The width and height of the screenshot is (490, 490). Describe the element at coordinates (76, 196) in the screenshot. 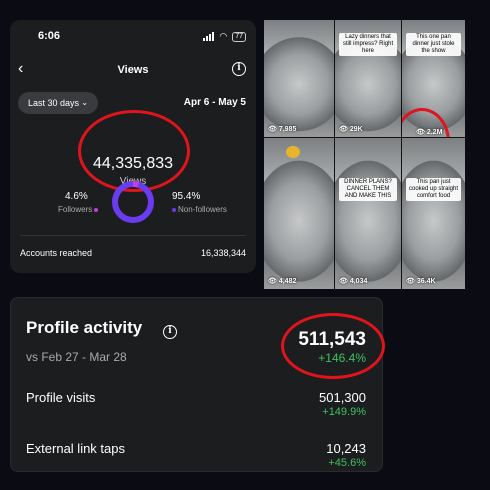

I see `followers-percent: 4.6%` at that location.